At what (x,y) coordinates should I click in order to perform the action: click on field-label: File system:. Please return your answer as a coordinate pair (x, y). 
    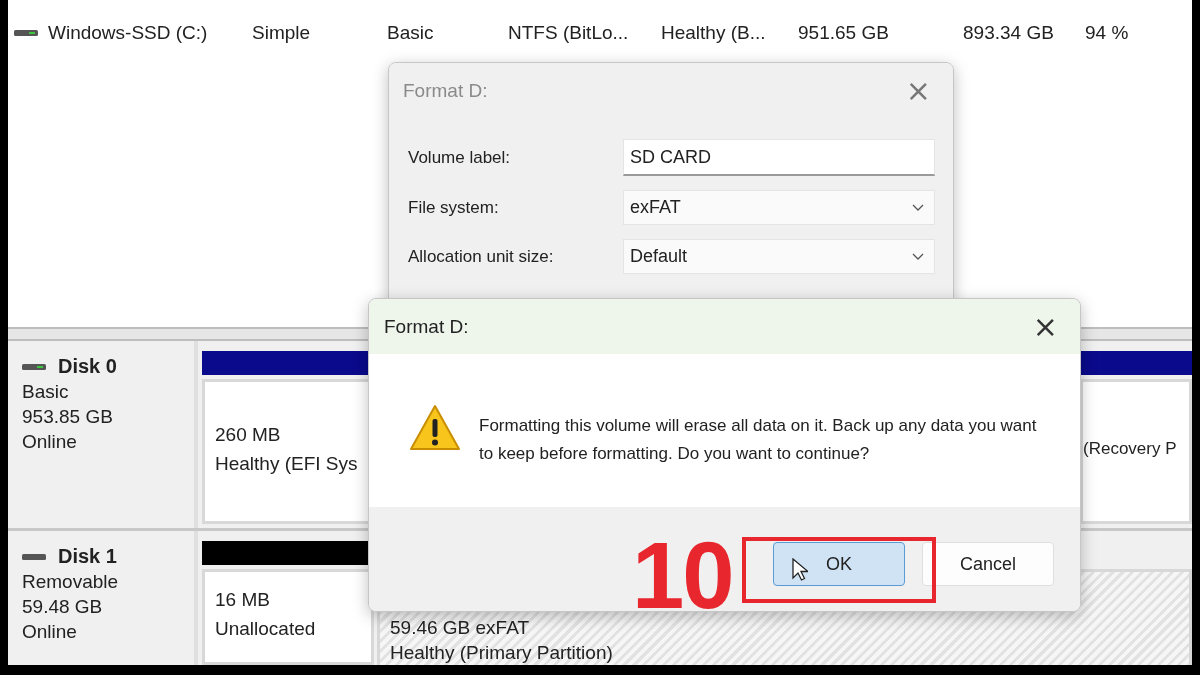
    Looking at the image, I should click on (454, 207).